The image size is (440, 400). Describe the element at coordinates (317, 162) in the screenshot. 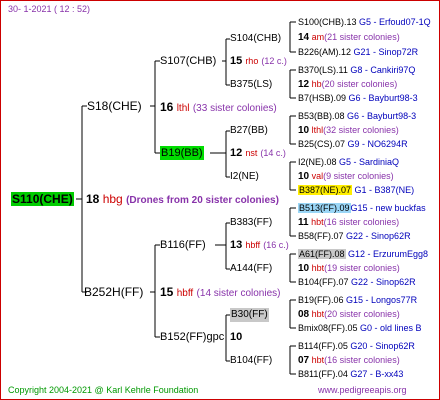

I see `gen4-code: I2(NE).08` at that location.